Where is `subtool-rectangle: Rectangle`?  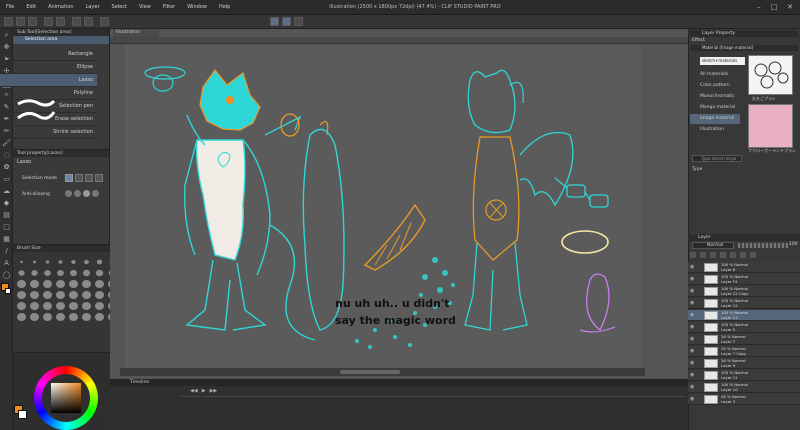 subtool-rectangle: Rectangle is located at coordinates (48, 54).